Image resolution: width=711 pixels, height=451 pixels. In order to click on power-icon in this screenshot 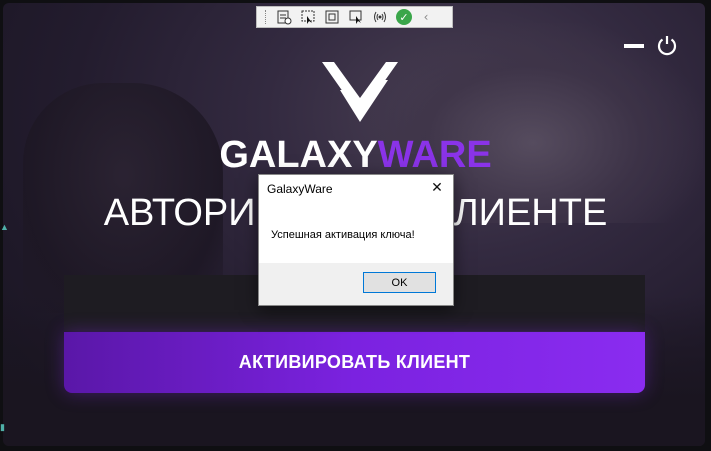, I will do `click(667, 45)`.